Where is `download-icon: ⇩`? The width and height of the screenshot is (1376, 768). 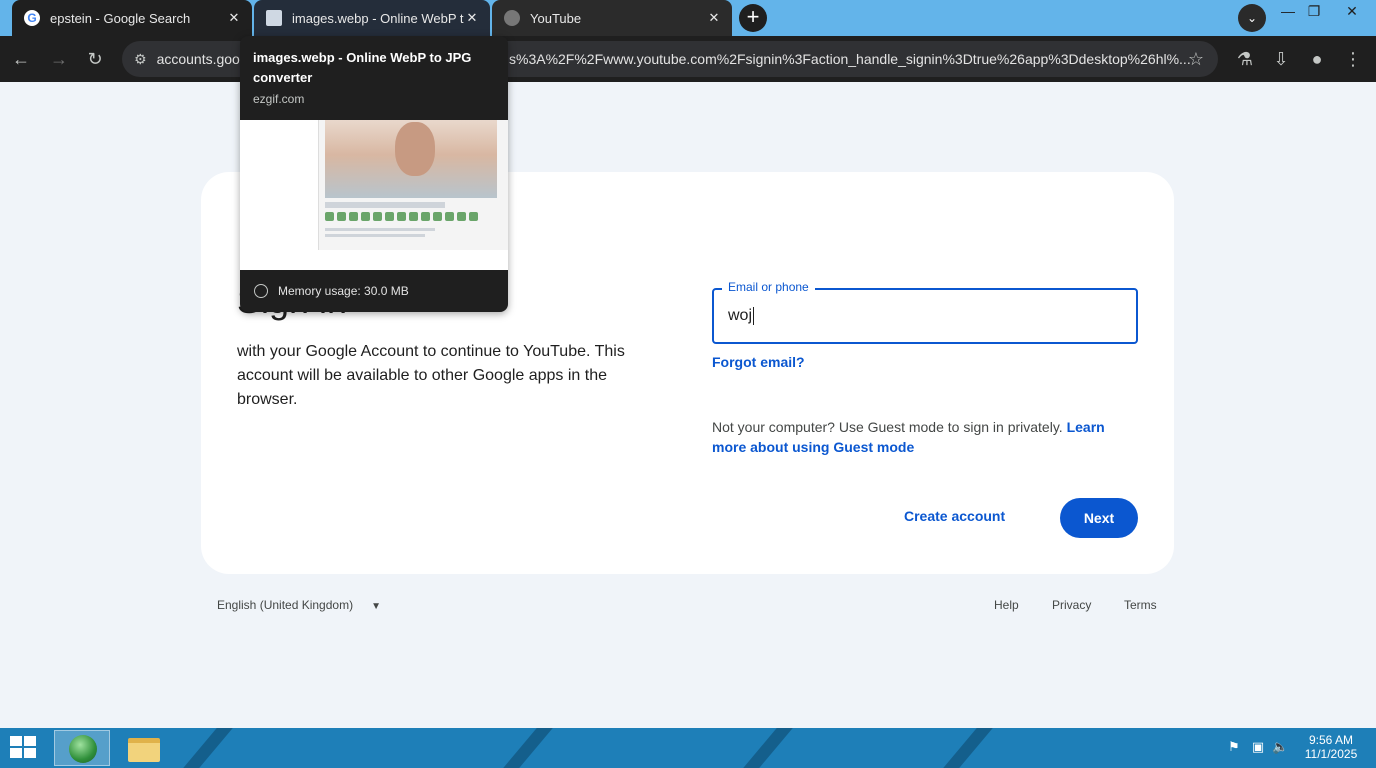 download-icon: ⇩ is located at coordinates (1281, 59).